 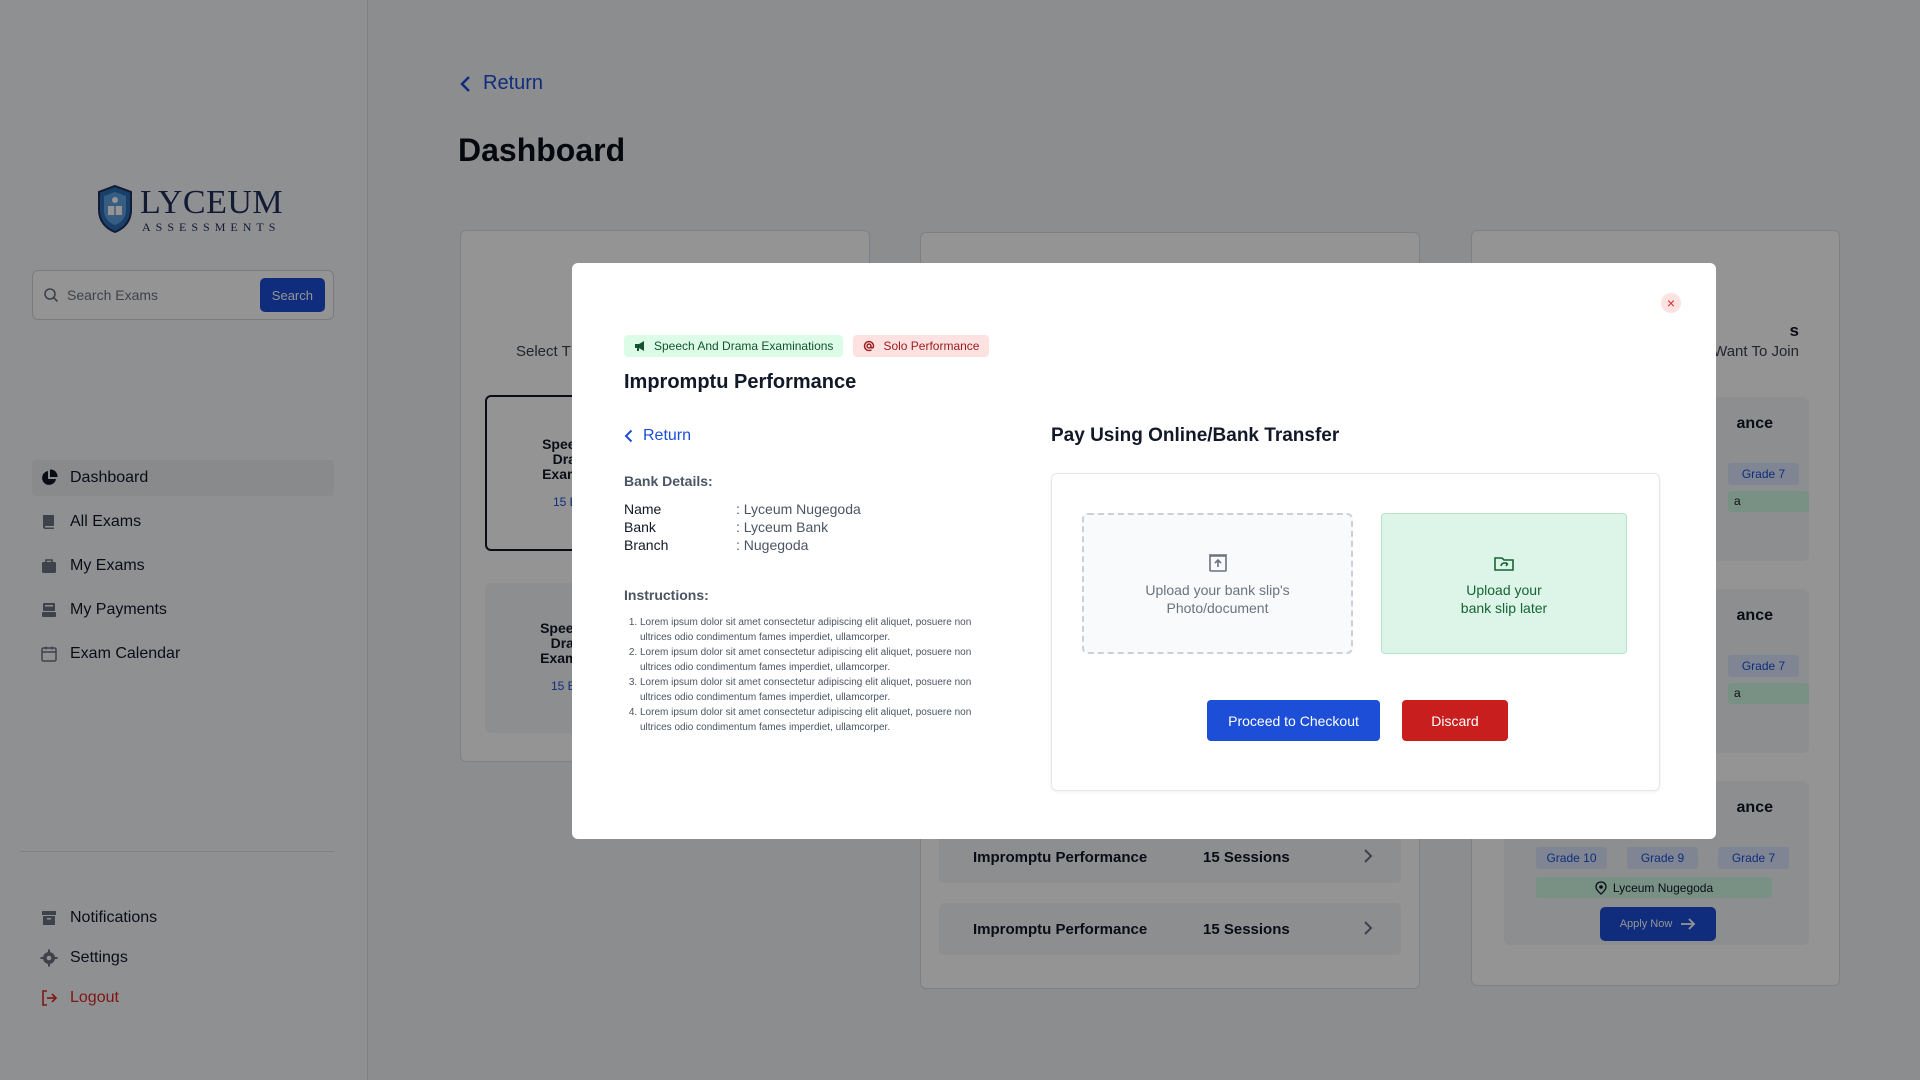 I want to click on upload-now-line2: Photo/document, so click(x=1217, y=607).